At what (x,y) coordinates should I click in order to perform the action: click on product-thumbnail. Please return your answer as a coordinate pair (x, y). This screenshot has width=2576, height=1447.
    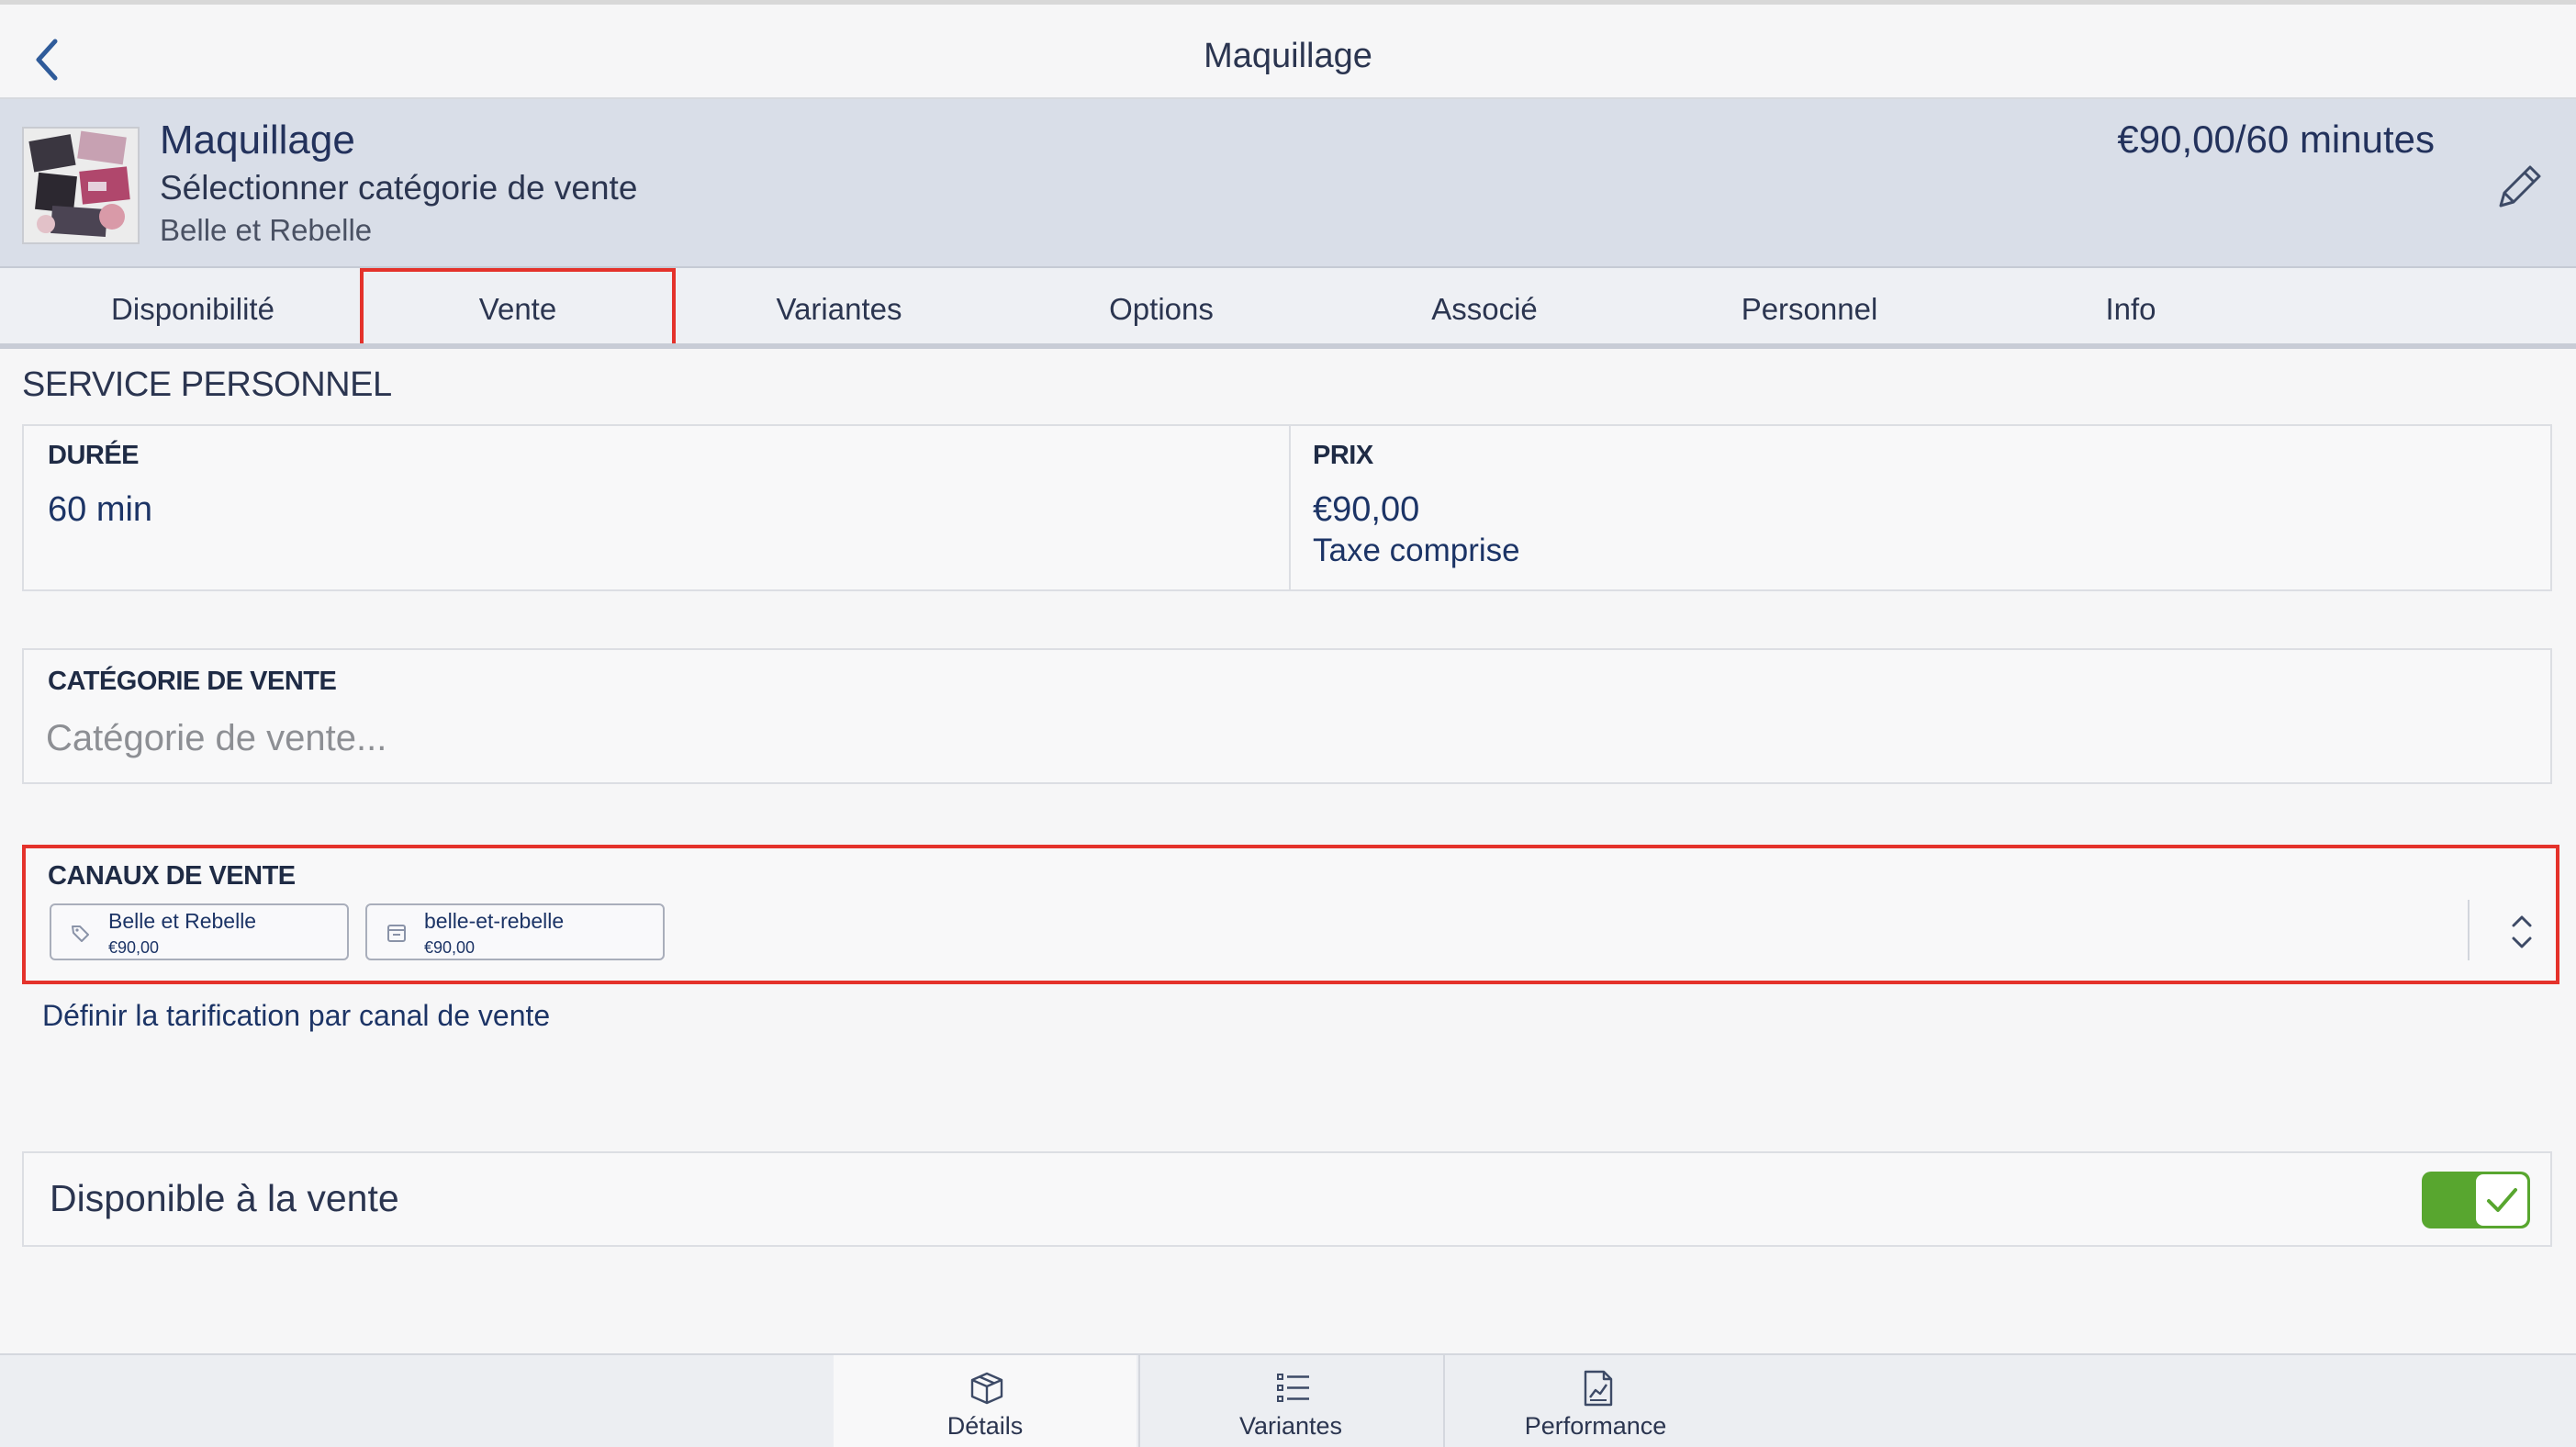
    Looking at the image, I should click on (81, 185).